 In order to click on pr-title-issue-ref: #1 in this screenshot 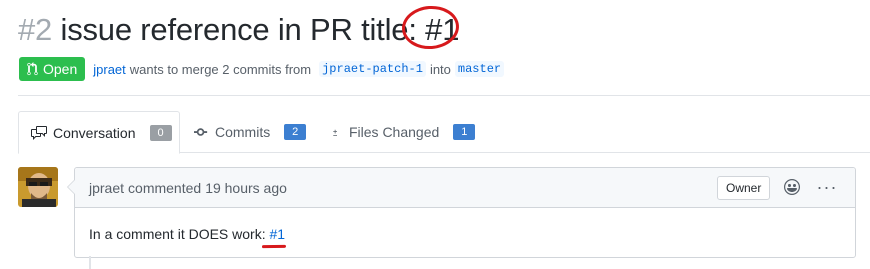, I will do `click(442, 29)`.